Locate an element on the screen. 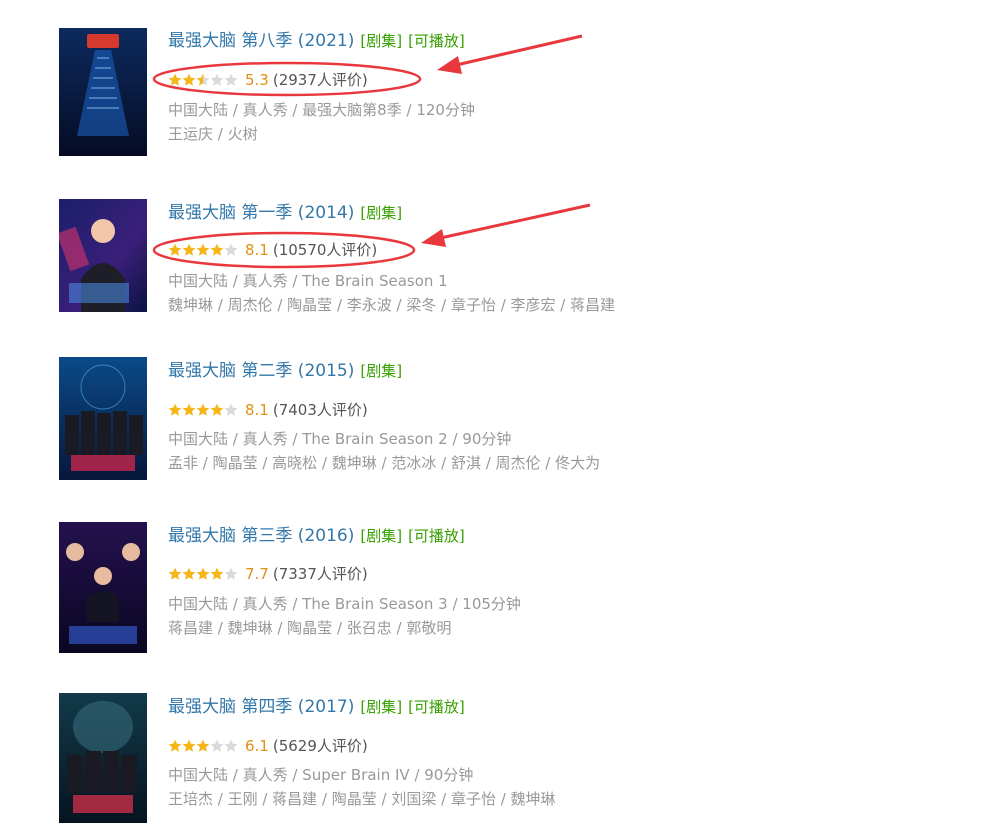 The image size is (992, 836). result-cast: 王培杰 / 王刚 / 蒋昌建 / 陶晶莹 / 刘国梁 / 章子怡 / 魏坤琳 is located at coordinates (362, 799).